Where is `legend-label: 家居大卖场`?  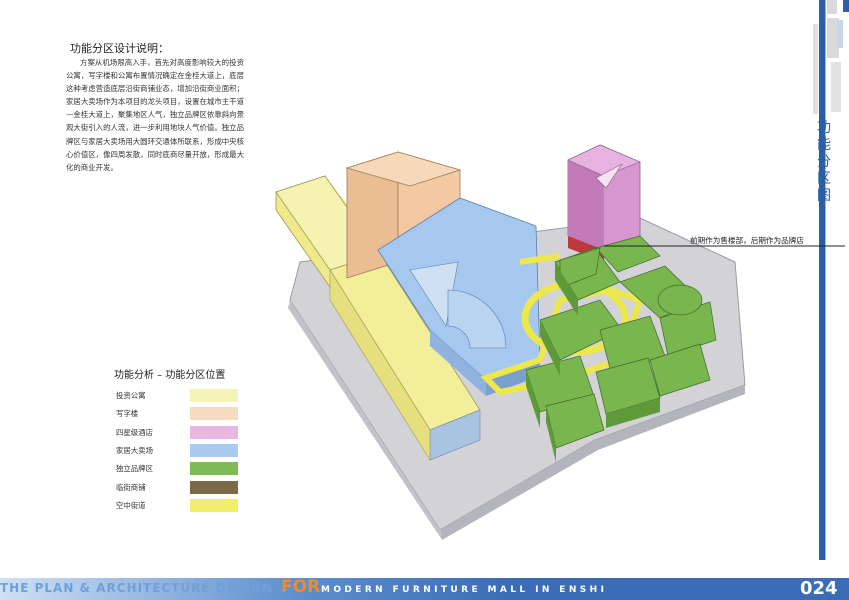 legend-label: 家居大卖场 is located at coordinates (134, 450).